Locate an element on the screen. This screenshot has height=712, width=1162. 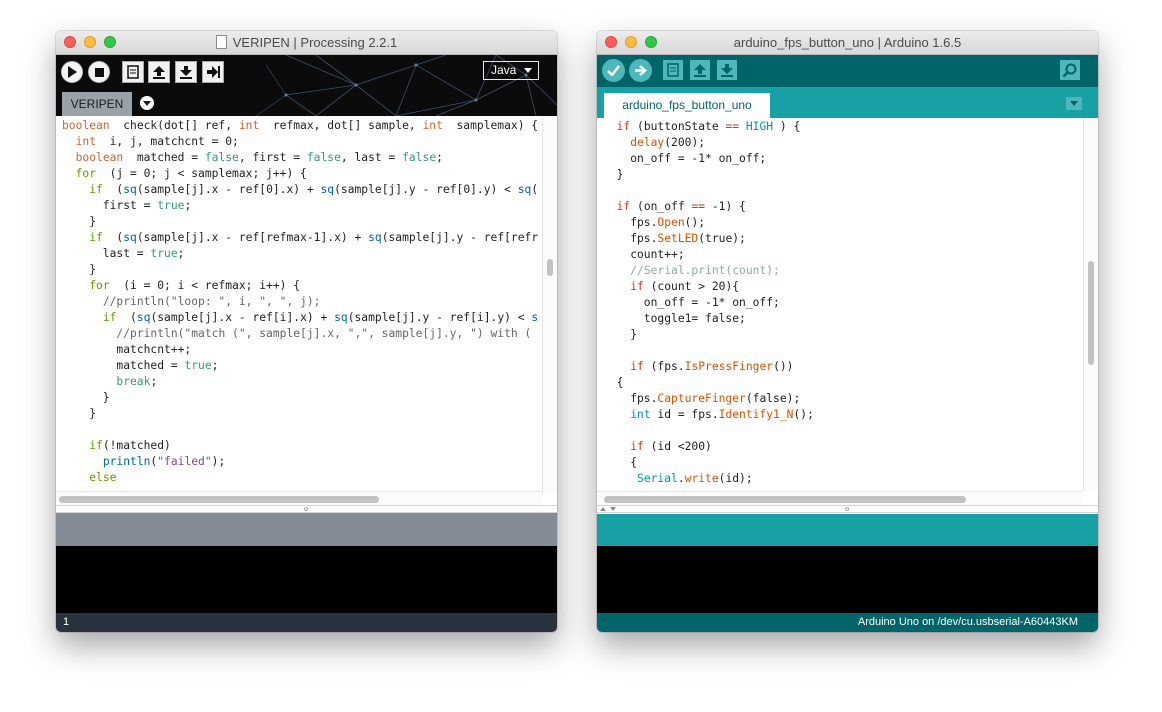
stop-icon is located at coordinates (99, 72).